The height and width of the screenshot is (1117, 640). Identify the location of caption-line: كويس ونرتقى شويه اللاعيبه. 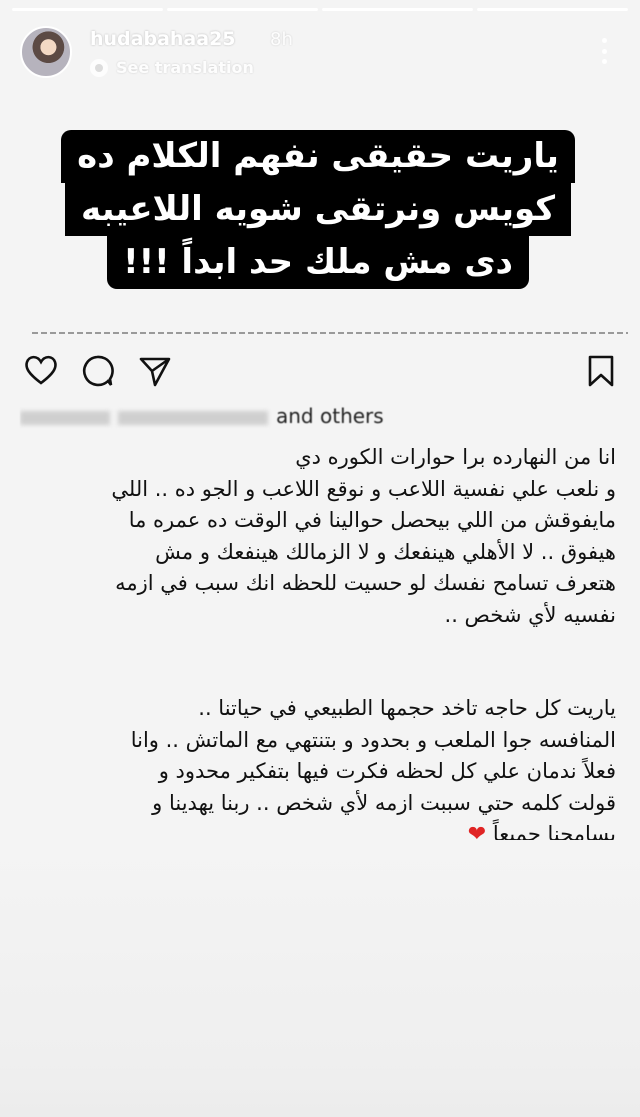
(318, 209).